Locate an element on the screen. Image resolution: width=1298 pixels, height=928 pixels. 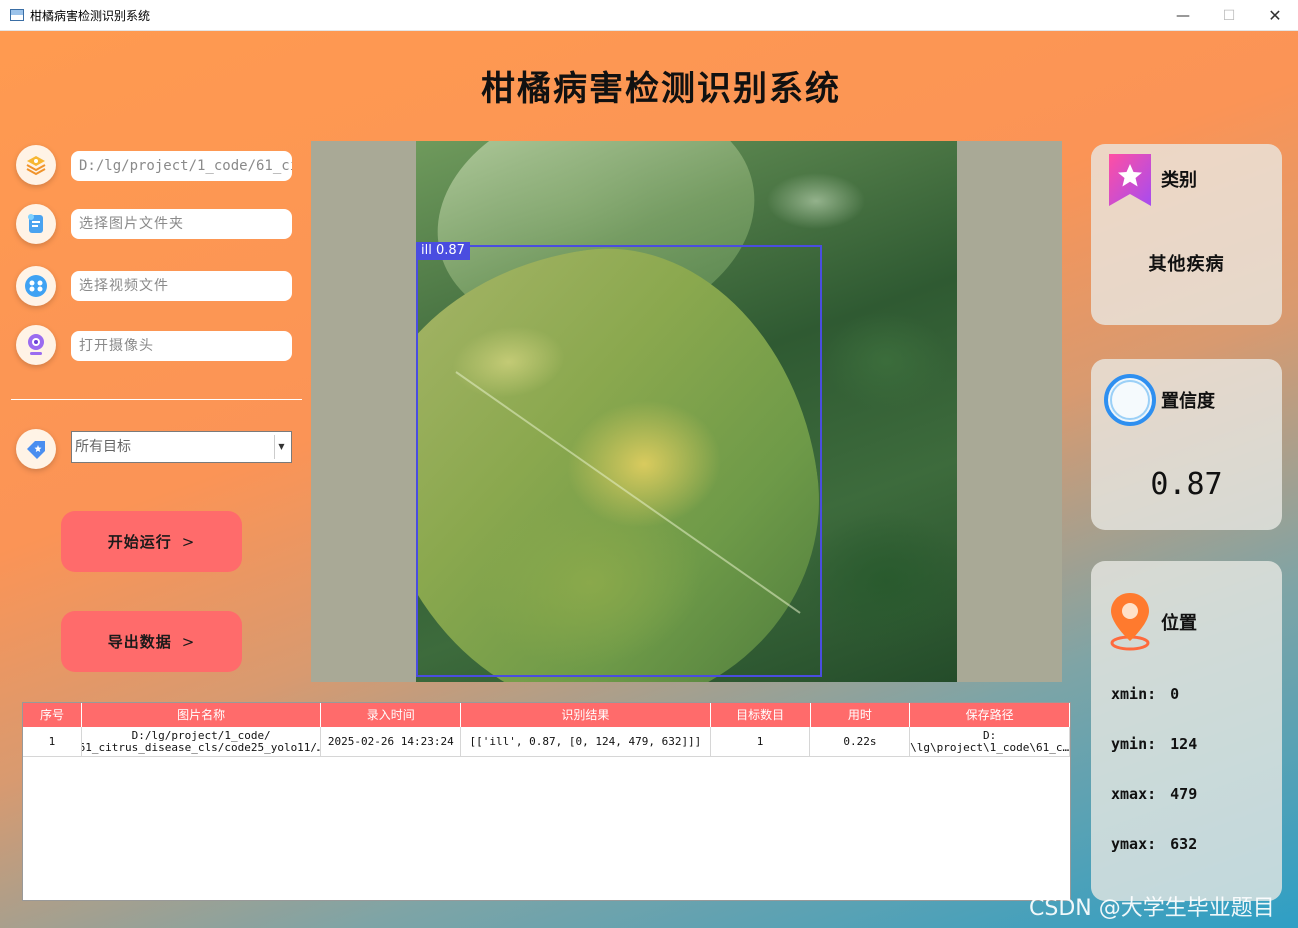
category-card: 类别 其他疾病 is located at coordinates (1186, 234).